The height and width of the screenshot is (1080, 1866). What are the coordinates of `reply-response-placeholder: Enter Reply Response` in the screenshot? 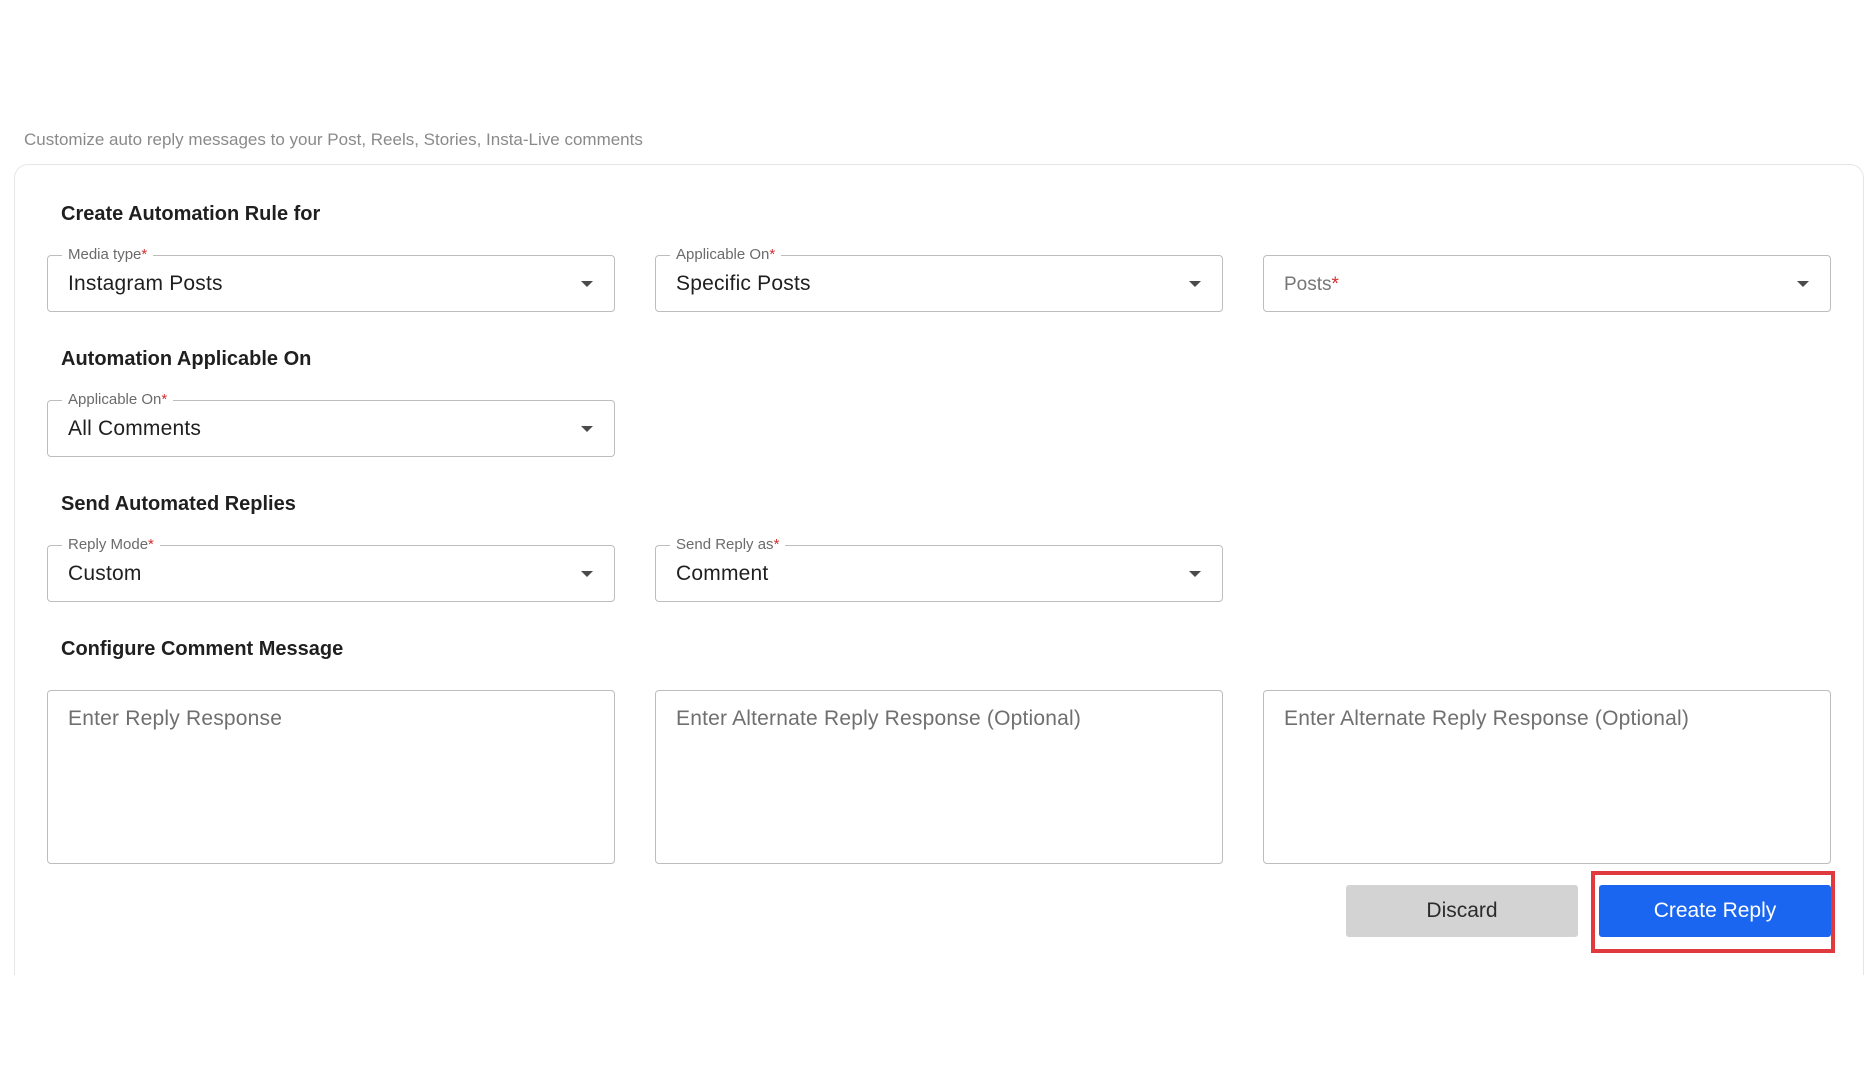 It's located at (175, 718).